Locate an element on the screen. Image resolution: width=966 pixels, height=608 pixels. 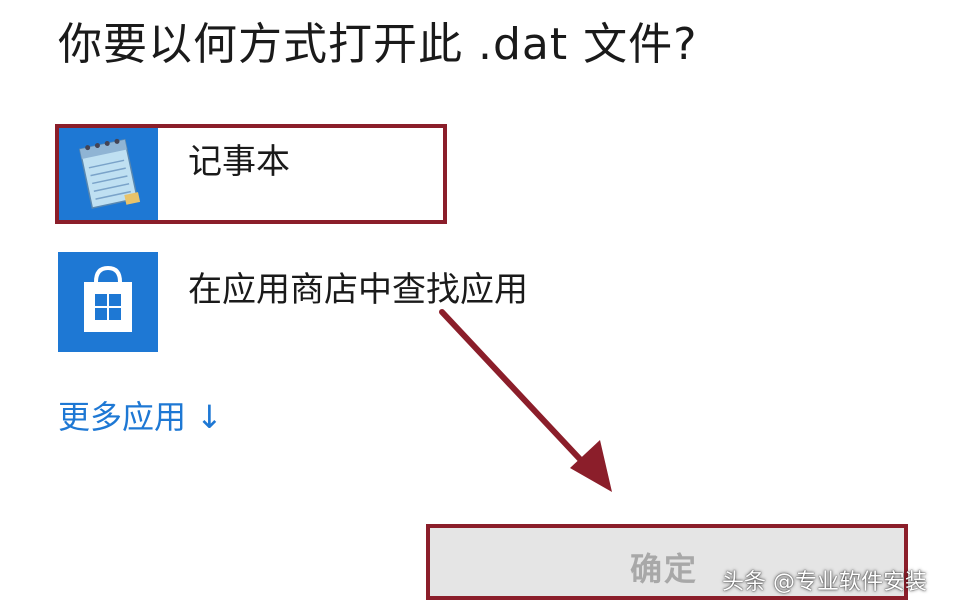
app-label-store: 在应用商店中查找应用 is located at coordinates (358, 290).